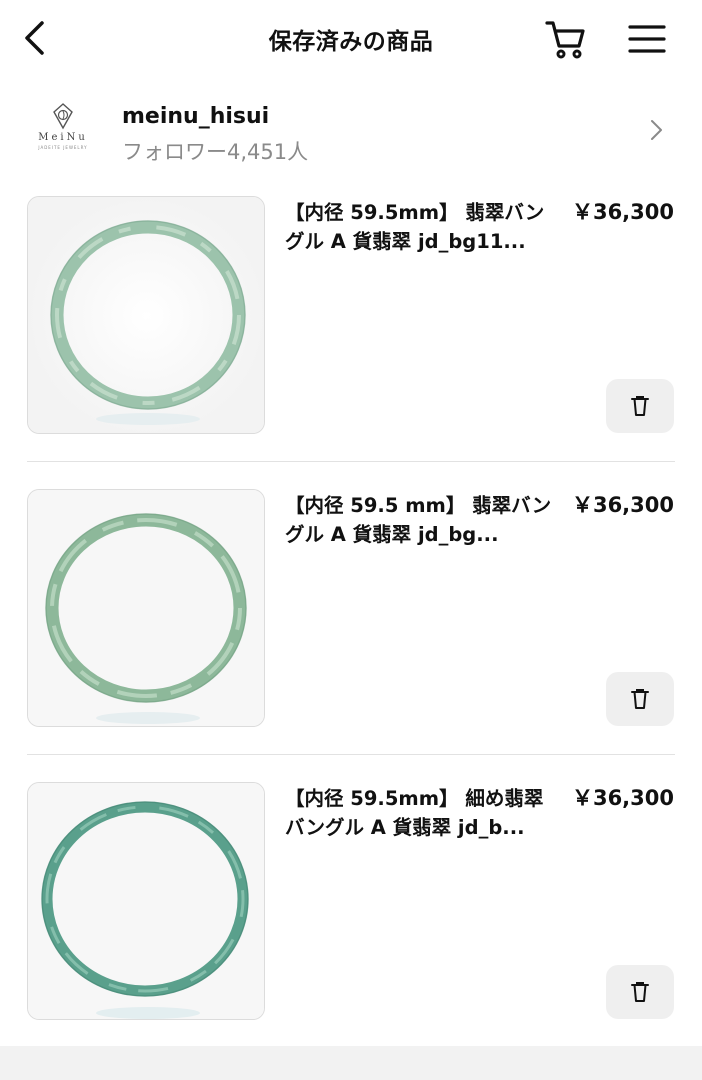 This screenshot has height=1080, width=702. Describe the element at coordinates (63, 116) in the screenshot. I see `jade-logo-icon` at that location.